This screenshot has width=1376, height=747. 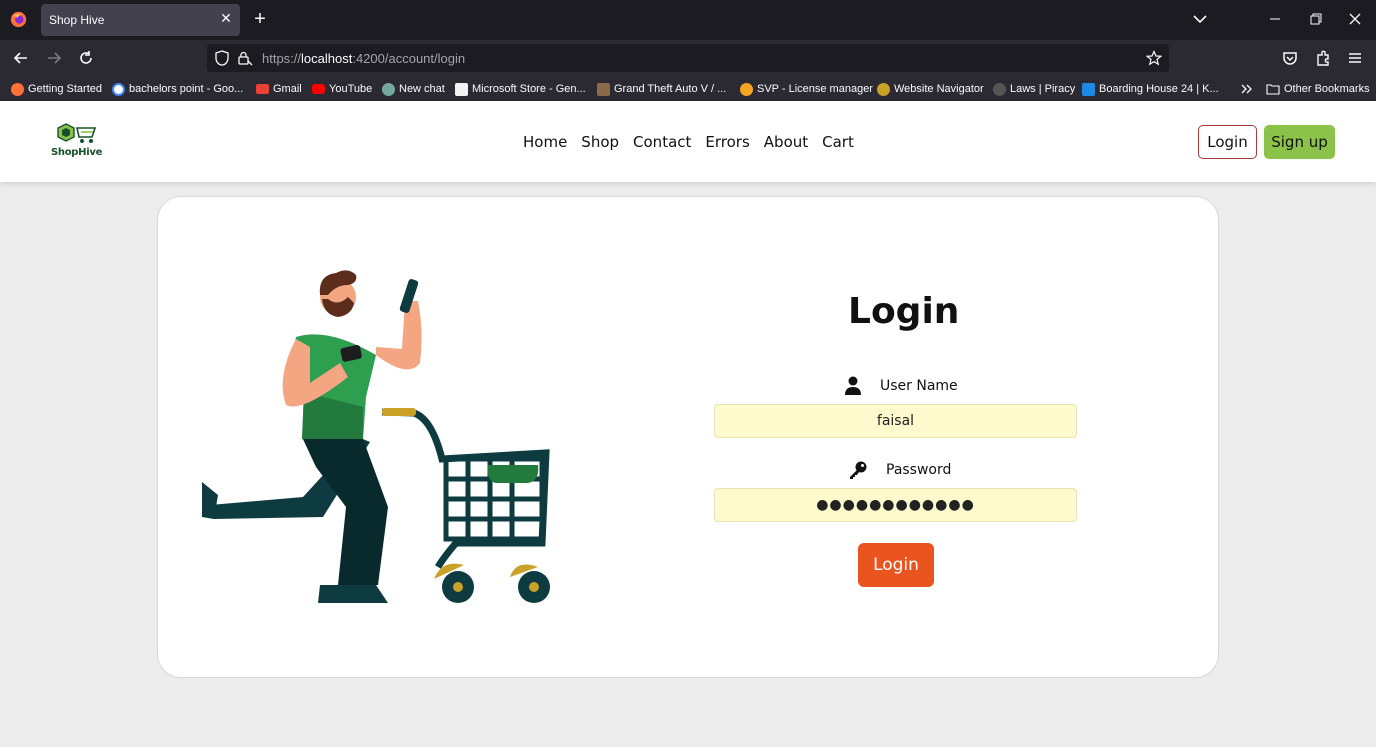 What do you see at coordinates (896, 565) in the screenshot?
I see `login-submit-button: Login` at bounding box center [896, 565].